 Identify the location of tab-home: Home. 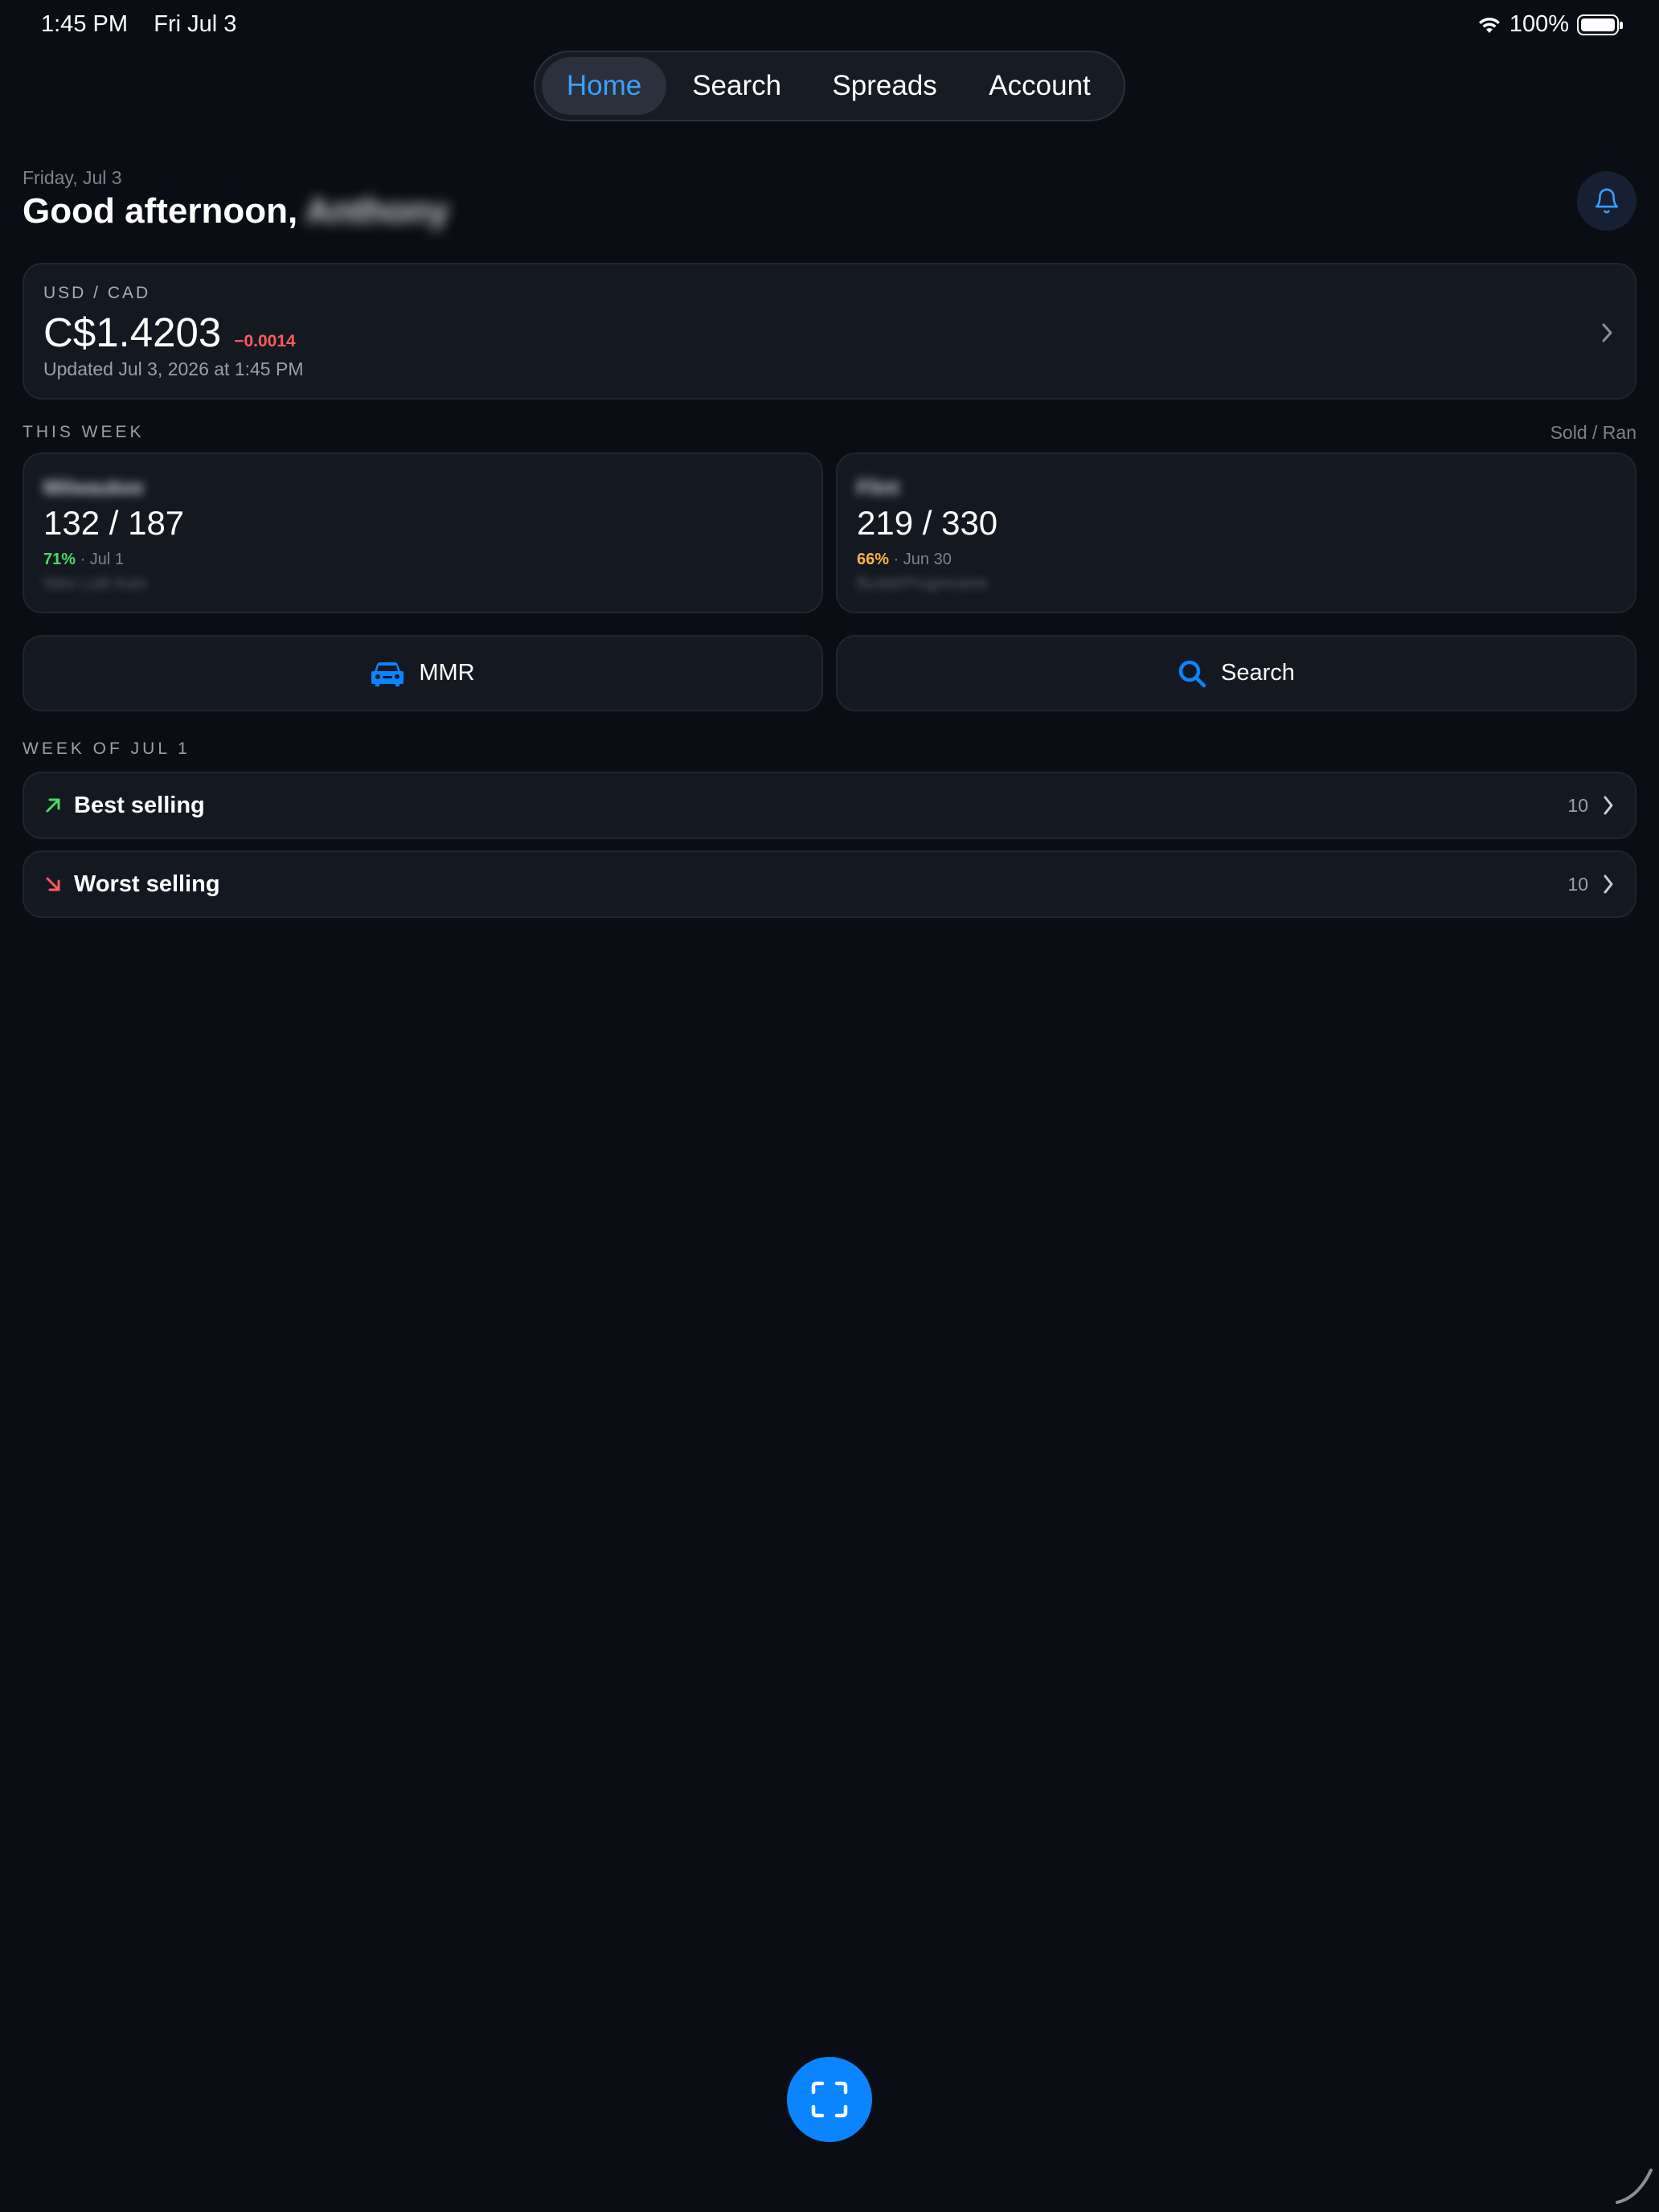
(604, 86).